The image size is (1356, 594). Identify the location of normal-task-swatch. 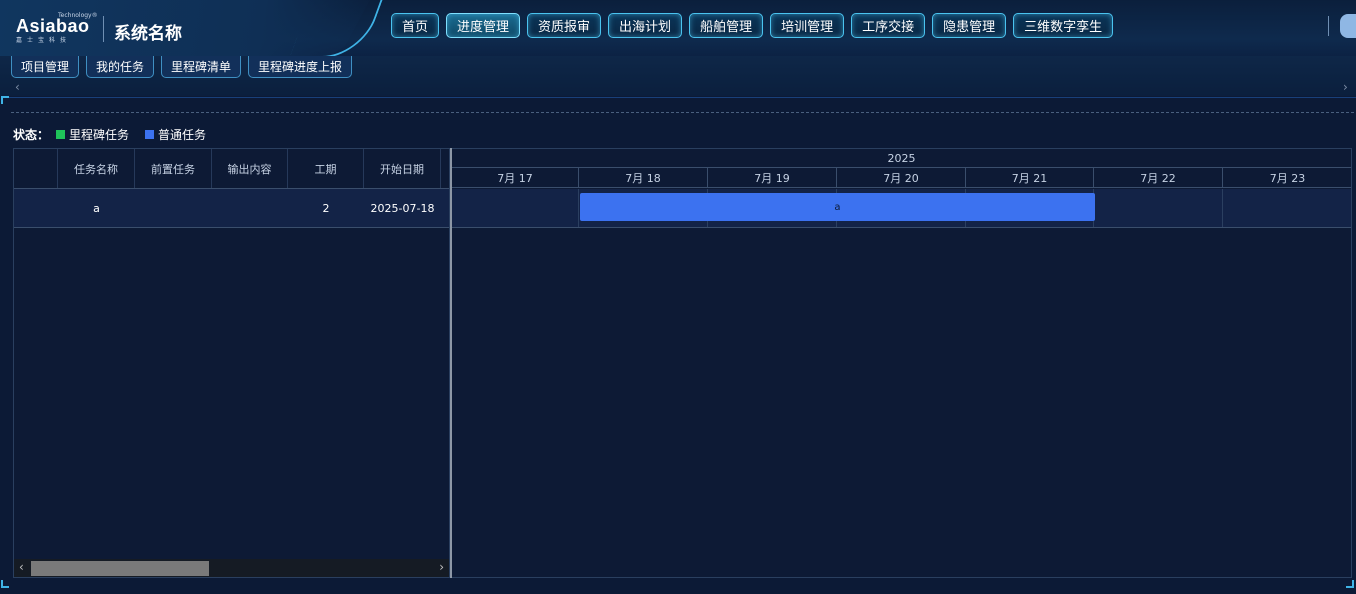
(150, 134).